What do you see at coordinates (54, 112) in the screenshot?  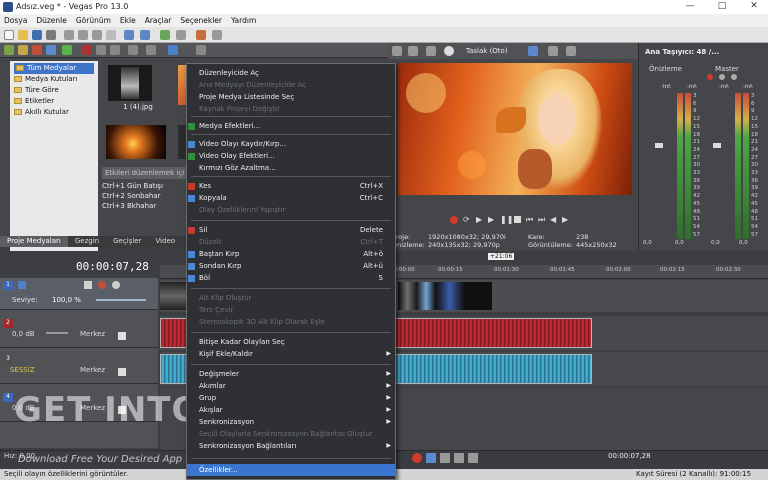 I see `tree-item-akilli-kutular: Akıllı Kutular` at bounding box center [54, 112].